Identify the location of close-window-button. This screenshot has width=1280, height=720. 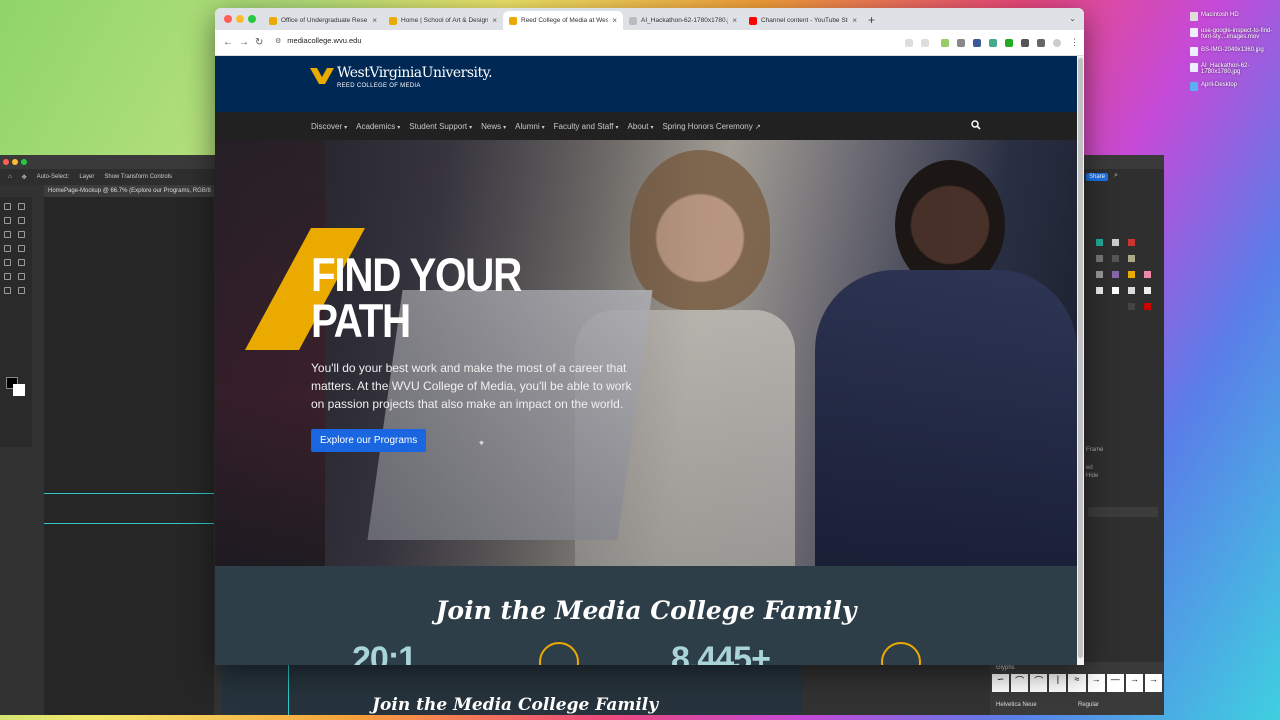
(228, 19).